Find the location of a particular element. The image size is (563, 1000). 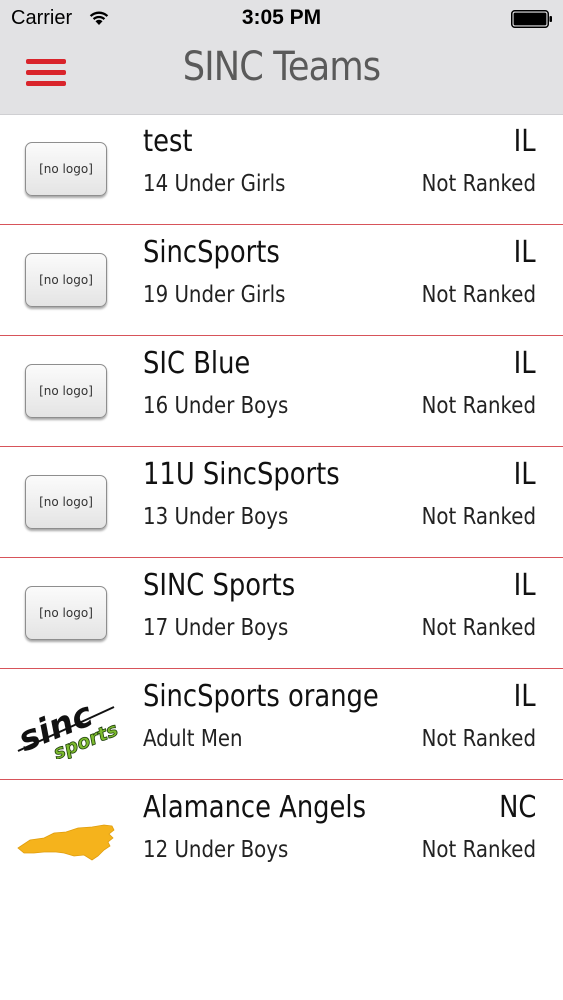

team-age-group: 14 Under Girls is located at coordinates (214, 184).